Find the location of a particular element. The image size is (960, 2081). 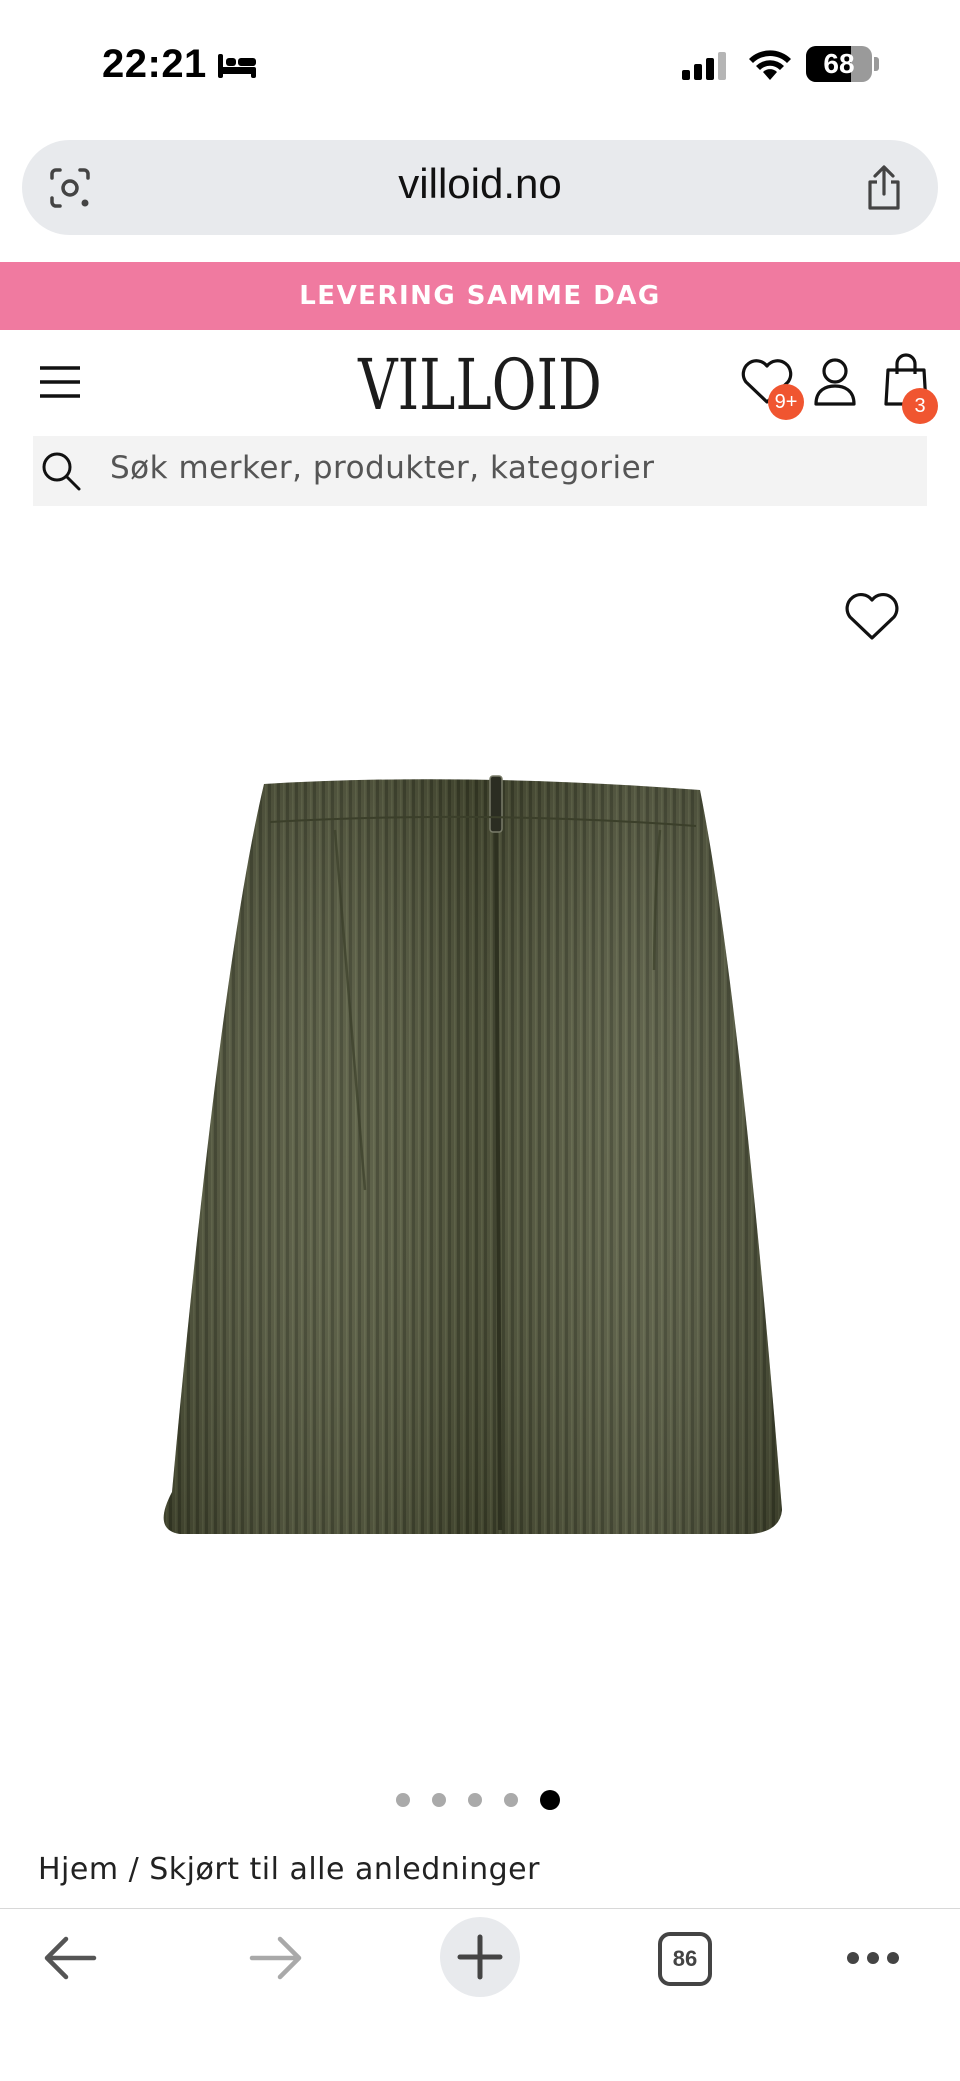

plus-icon is located at coordinates (480, 1957).